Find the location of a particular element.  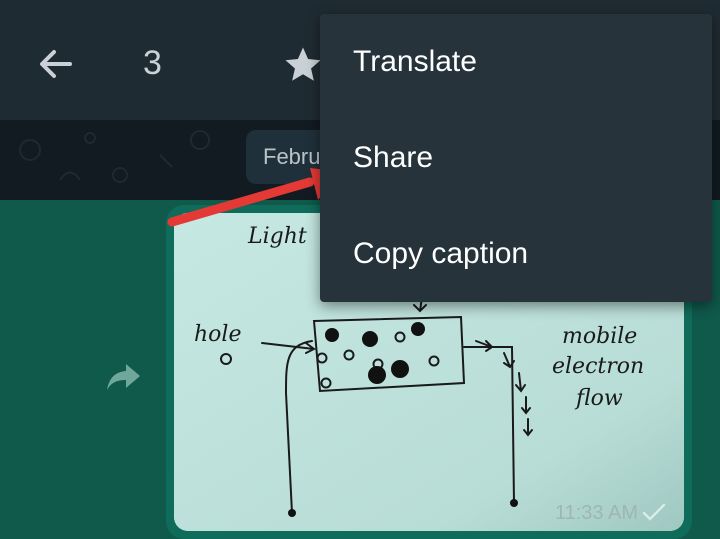

check-icon is located at coordinates (654, 512).